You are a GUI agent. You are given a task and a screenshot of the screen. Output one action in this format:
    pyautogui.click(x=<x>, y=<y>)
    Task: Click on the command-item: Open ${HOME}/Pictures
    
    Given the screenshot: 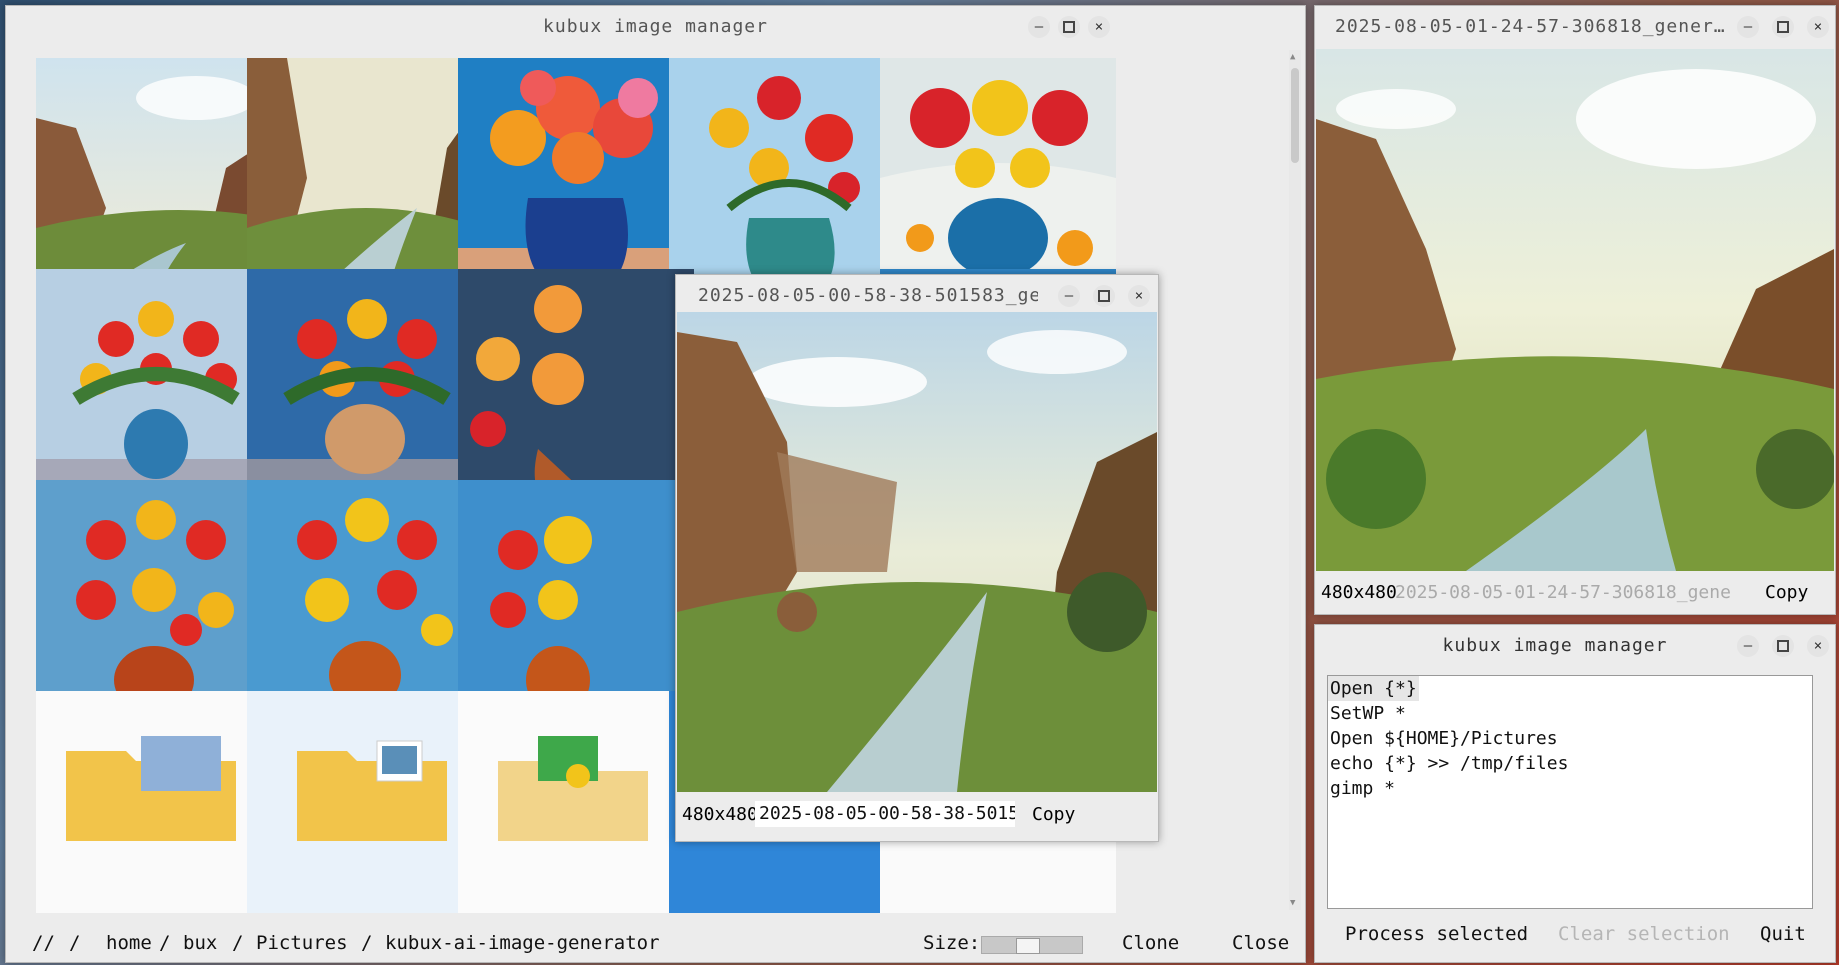 What is the action you would take?
    pyautogui.click(x=1570, y=738)
    